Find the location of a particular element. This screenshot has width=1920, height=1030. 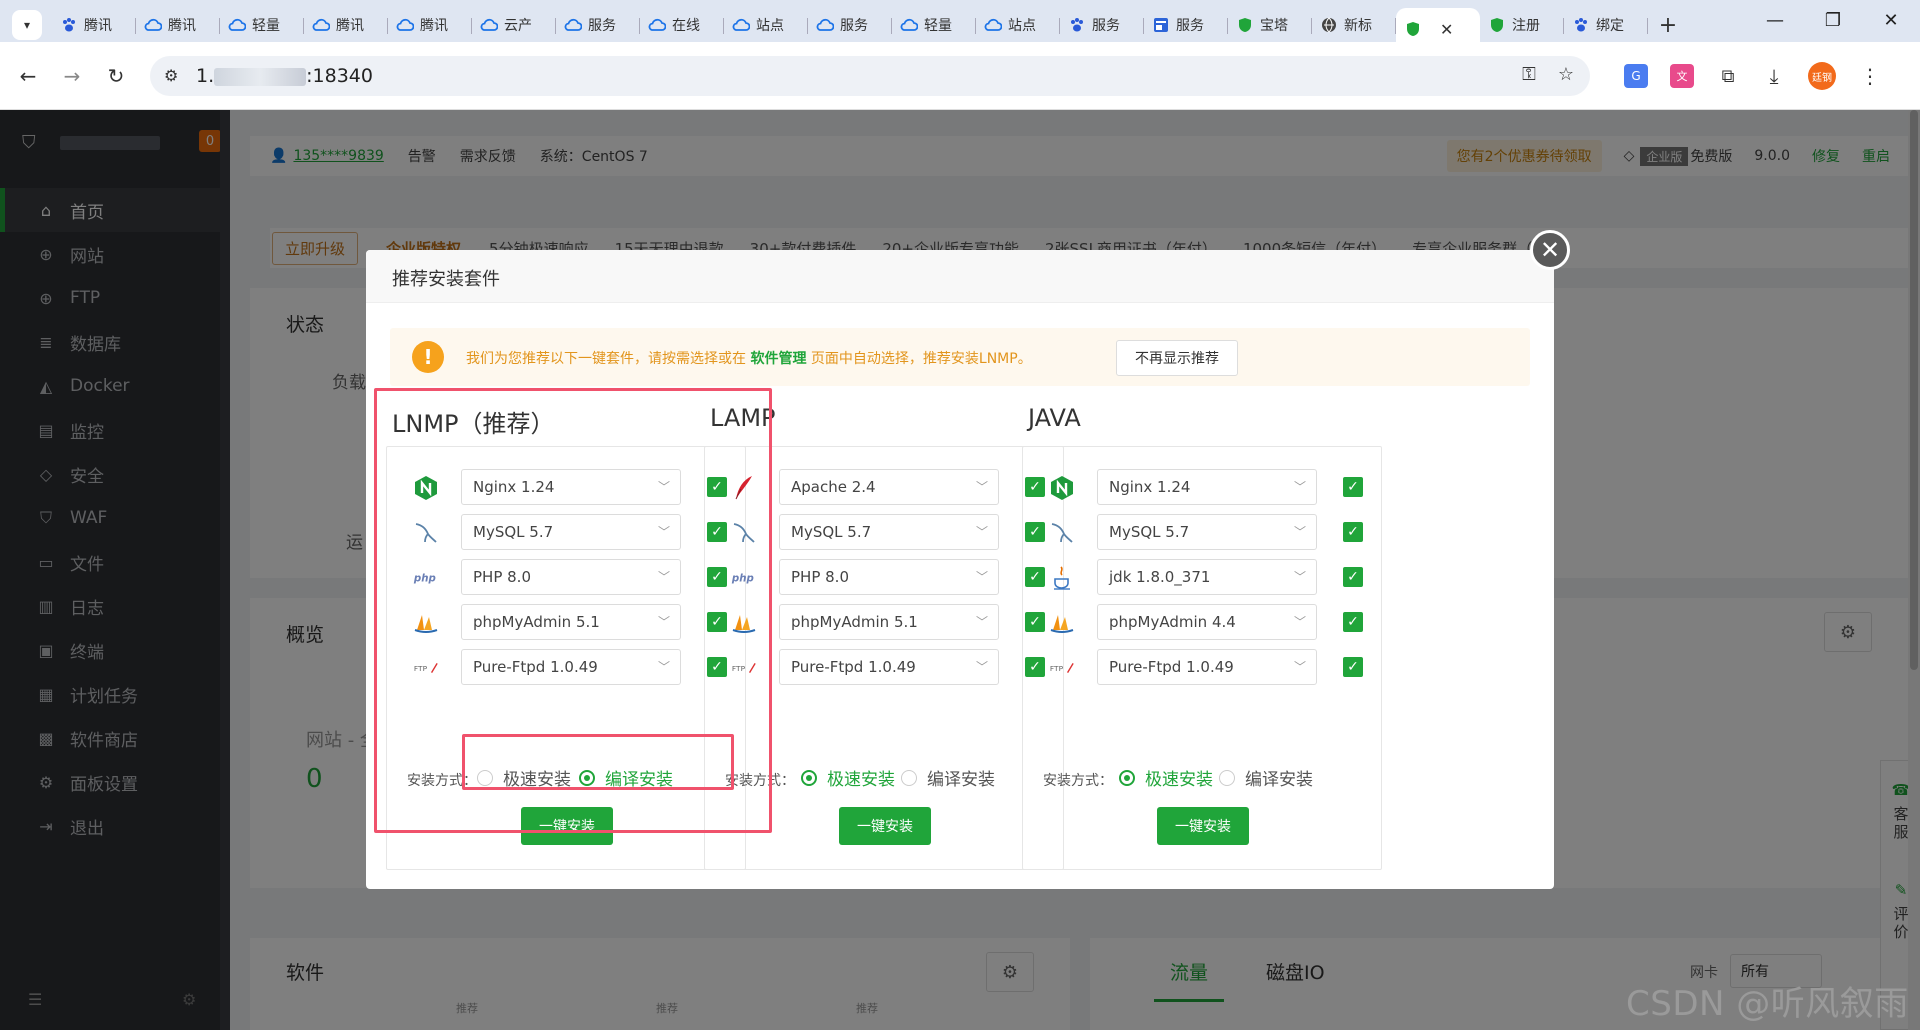

tab-label: 新标 is located at coordinates (1358, 26).